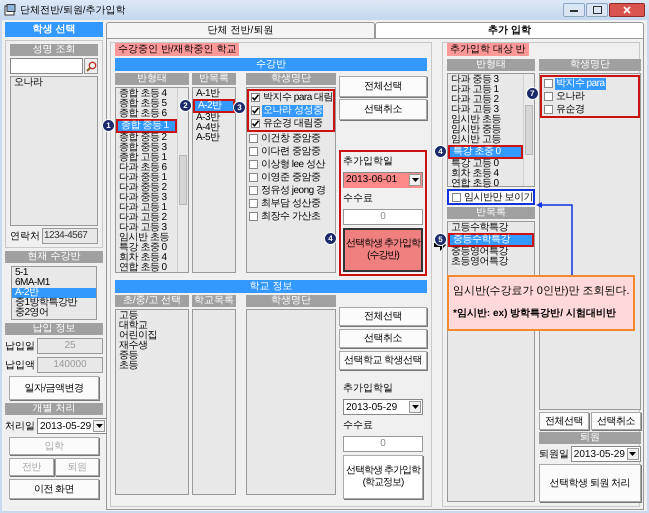 Image resolution: width=649 pixels, height=513 pixels. Describe the element at coordinates (146, 94) in the screenshot. I see `list-item: 종합 초등 4` at that location.